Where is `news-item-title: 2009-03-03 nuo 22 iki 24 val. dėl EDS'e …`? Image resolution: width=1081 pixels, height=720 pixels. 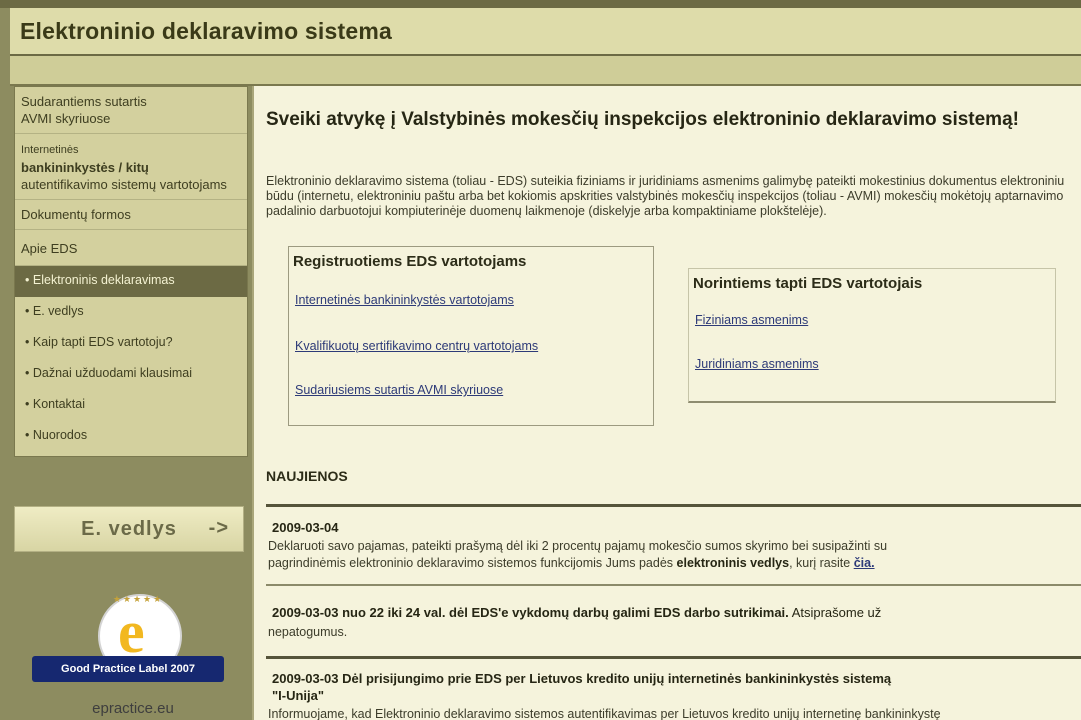
news-item-title: 2009-03-03 nuo 22 iki 24 val. dėl EDS'e … is located at coordinates (676, 612).